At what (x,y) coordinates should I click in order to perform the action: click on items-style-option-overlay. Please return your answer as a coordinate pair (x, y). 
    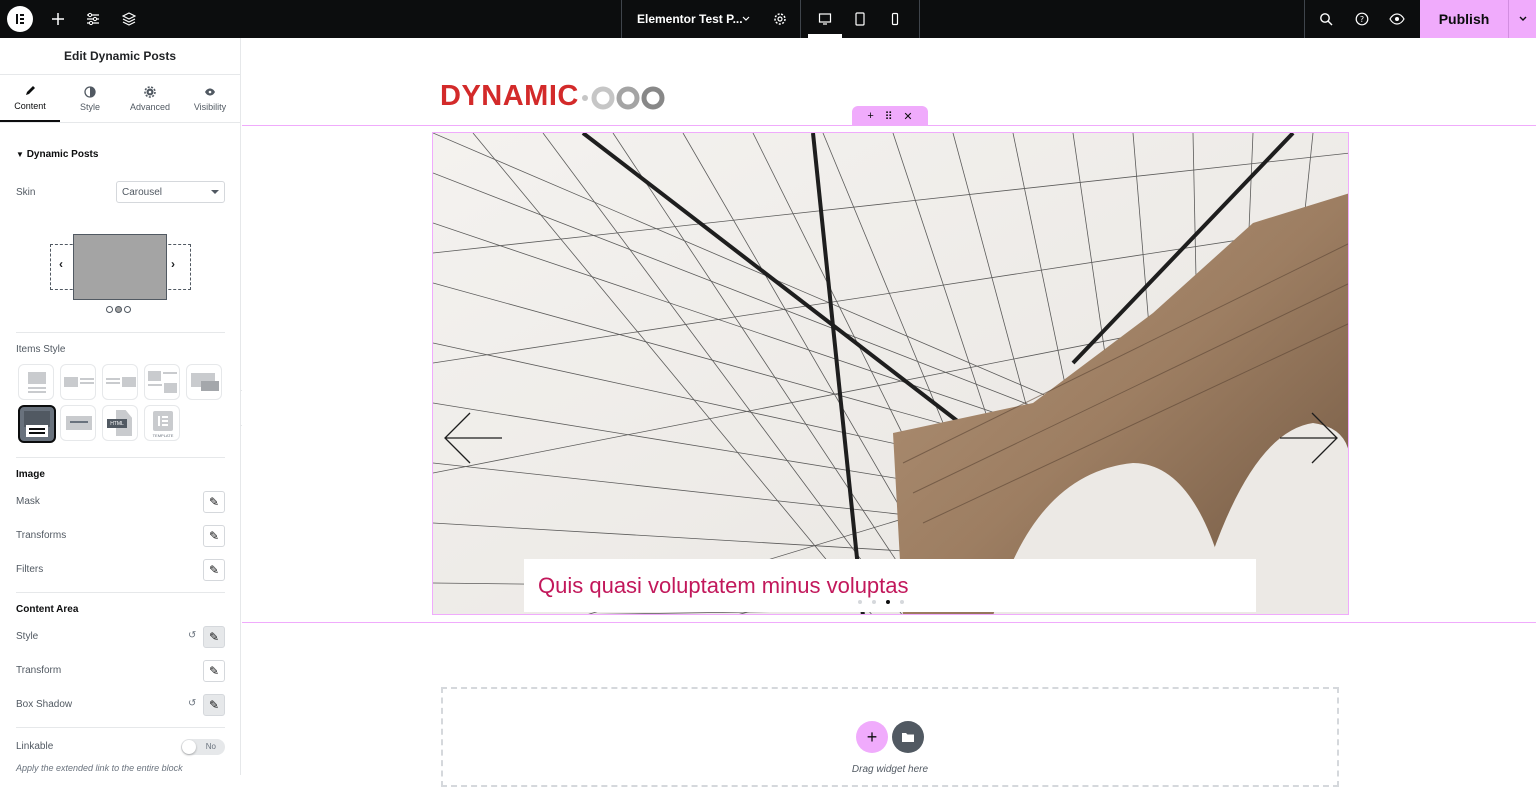
    Looking at the image, I should click on (37, 424).